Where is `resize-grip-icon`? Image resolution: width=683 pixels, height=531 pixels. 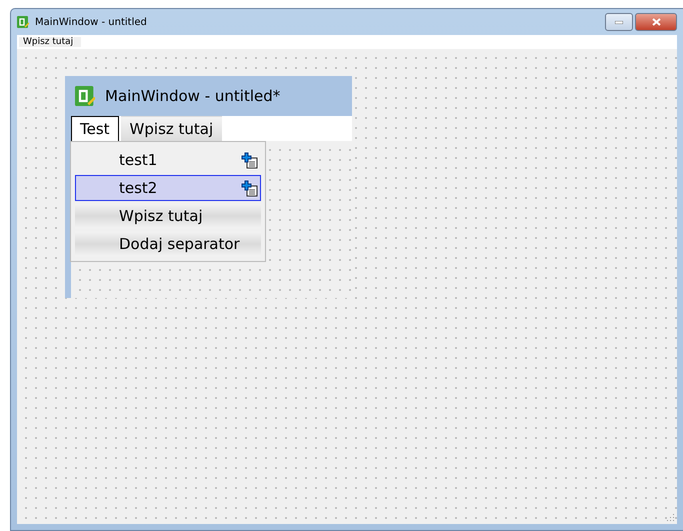
resize-grip-icon is located at coordinates (670, 517).